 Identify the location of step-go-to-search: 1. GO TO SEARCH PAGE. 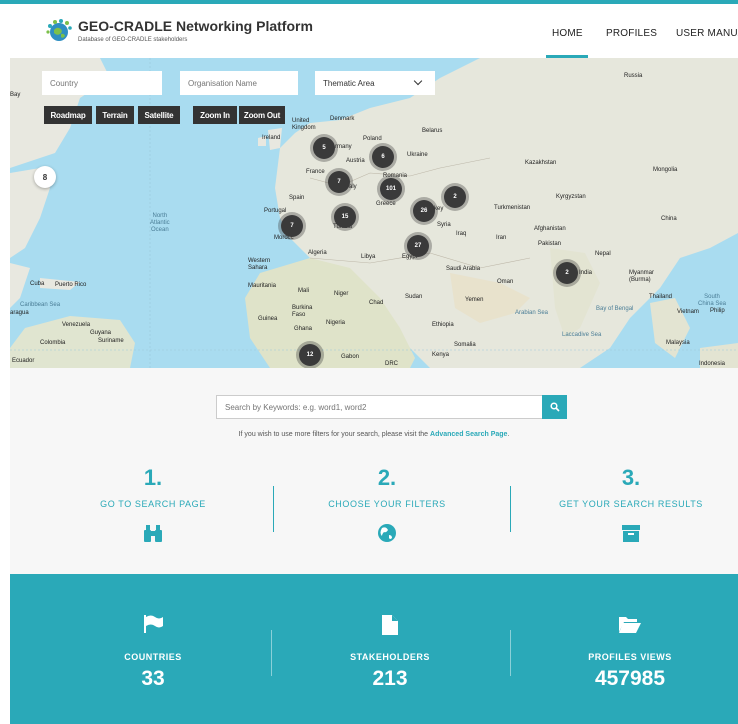
(153, 505).